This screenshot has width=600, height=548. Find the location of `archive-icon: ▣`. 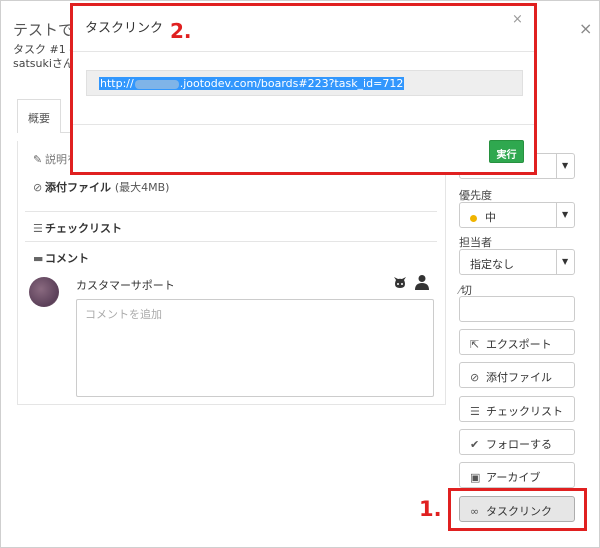

archive-icon: ▣ is located at coordinates (475, 477).